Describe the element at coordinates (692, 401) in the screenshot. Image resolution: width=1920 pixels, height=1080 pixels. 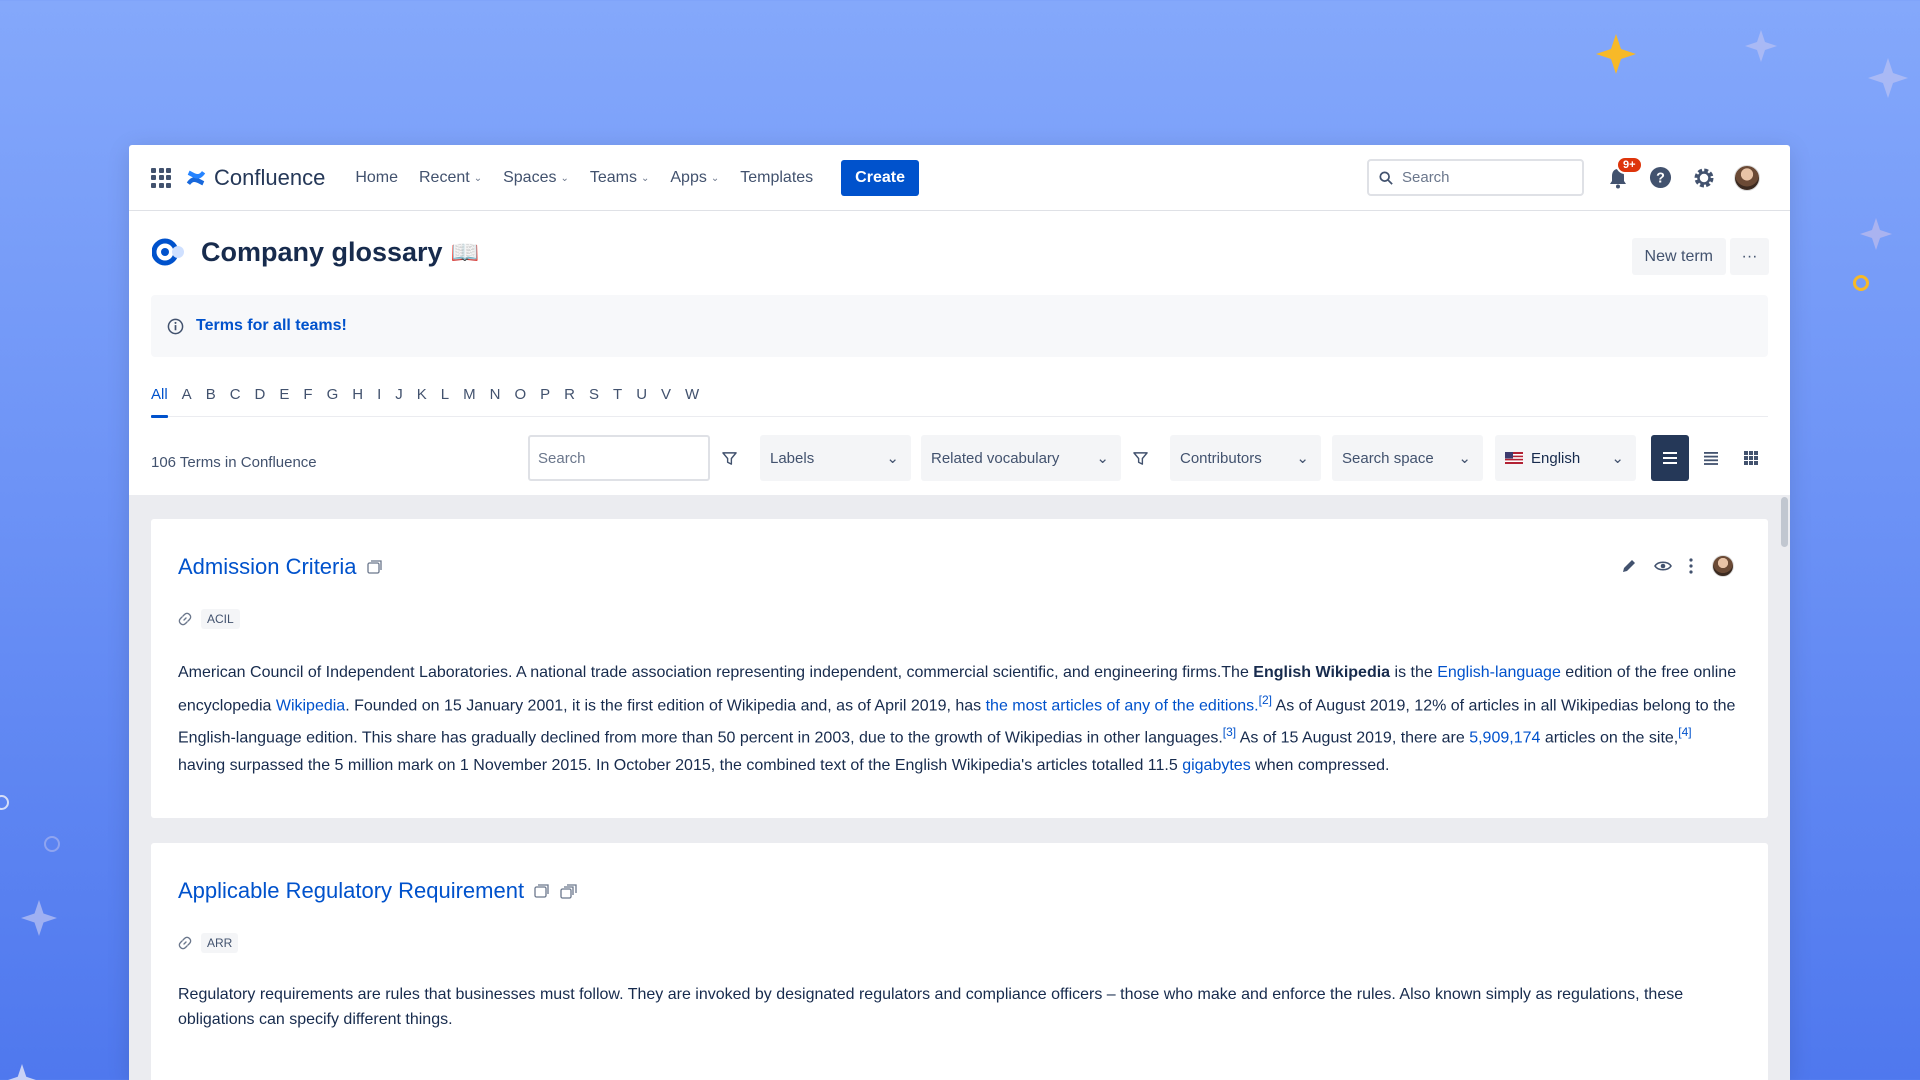
I see `alphabet-tab-w: W` at that location.